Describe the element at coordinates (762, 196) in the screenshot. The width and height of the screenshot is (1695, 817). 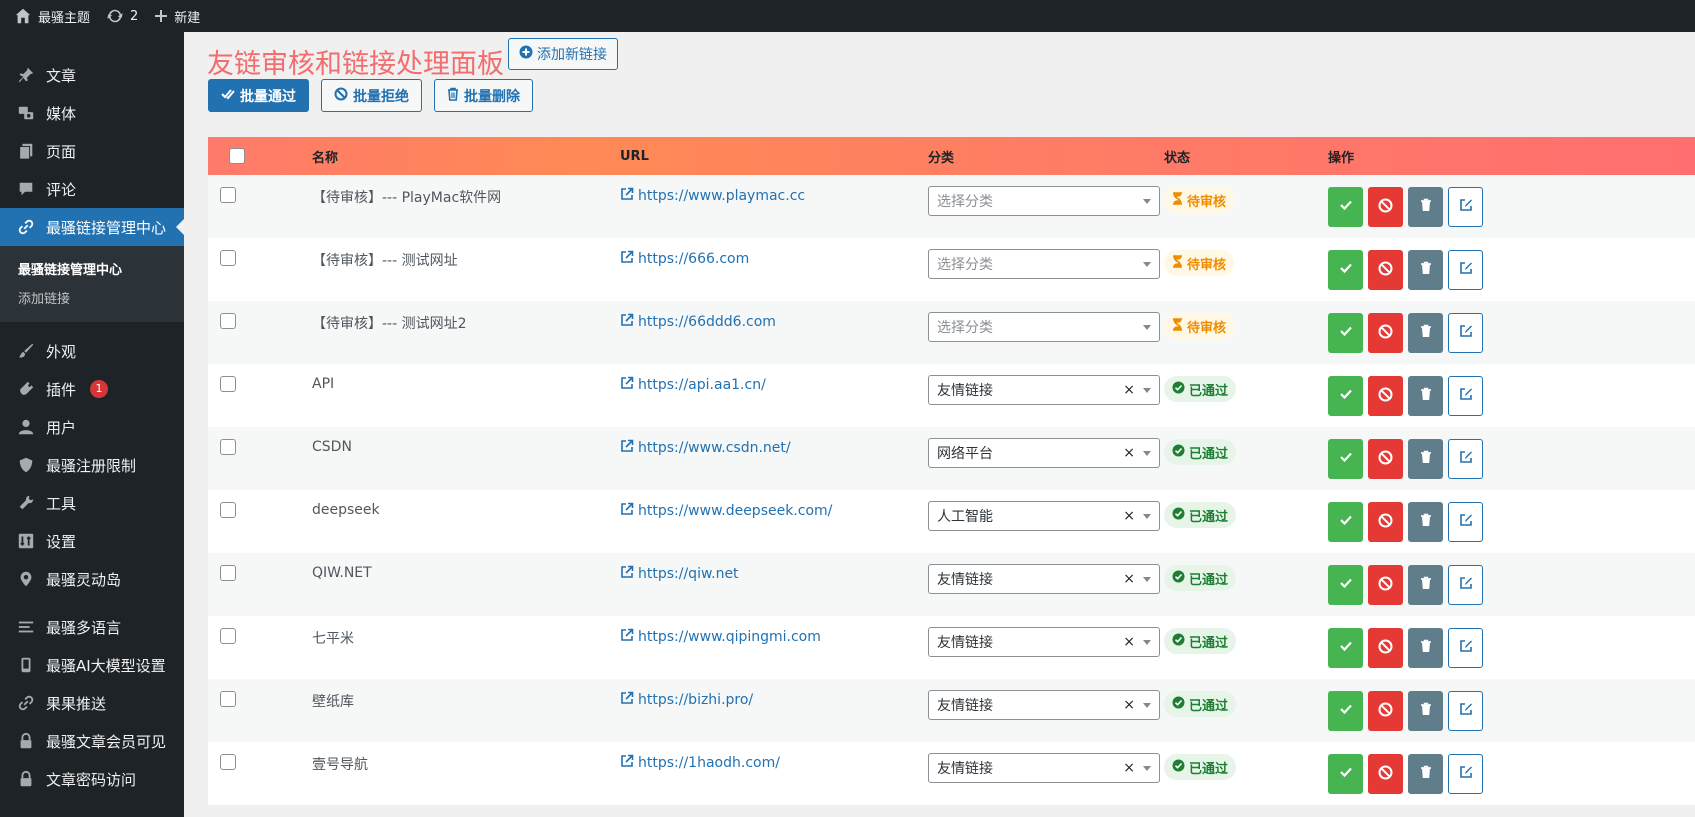
I see `link-url: https://www.playmac.cc` at that location.